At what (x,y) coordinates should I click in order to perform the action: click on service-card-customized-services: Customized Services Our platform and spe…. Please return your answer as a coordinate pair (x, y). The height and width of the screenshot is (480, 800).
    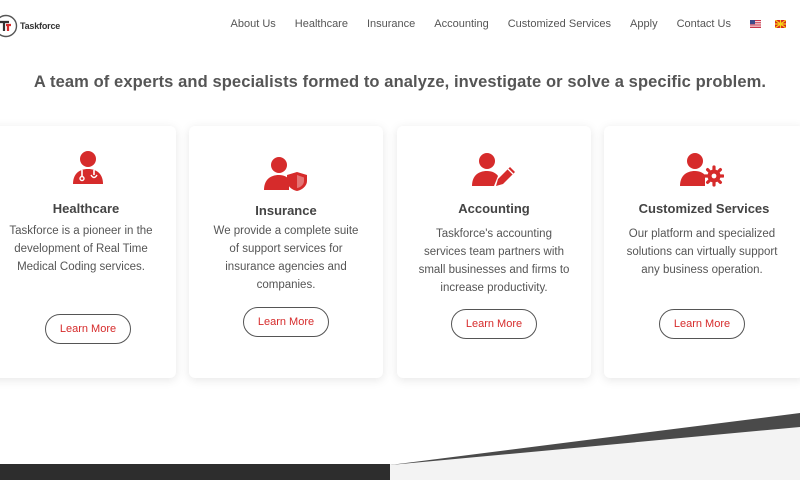
    Looking at the image, I should click on (702, 252).